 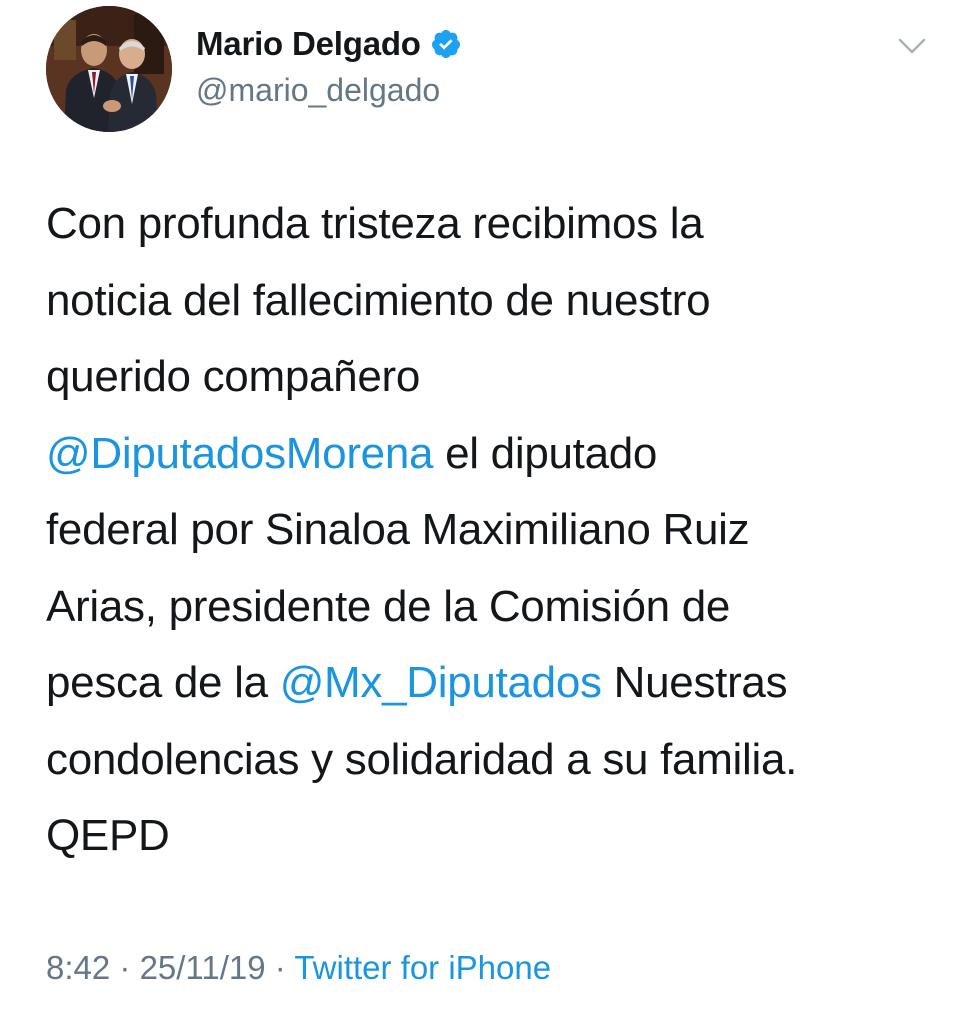 What do you see at coordinates (233, 376) in the screenshot?
I see `tweet-text-segment: querido compañero` at bounding box center [233, 376].